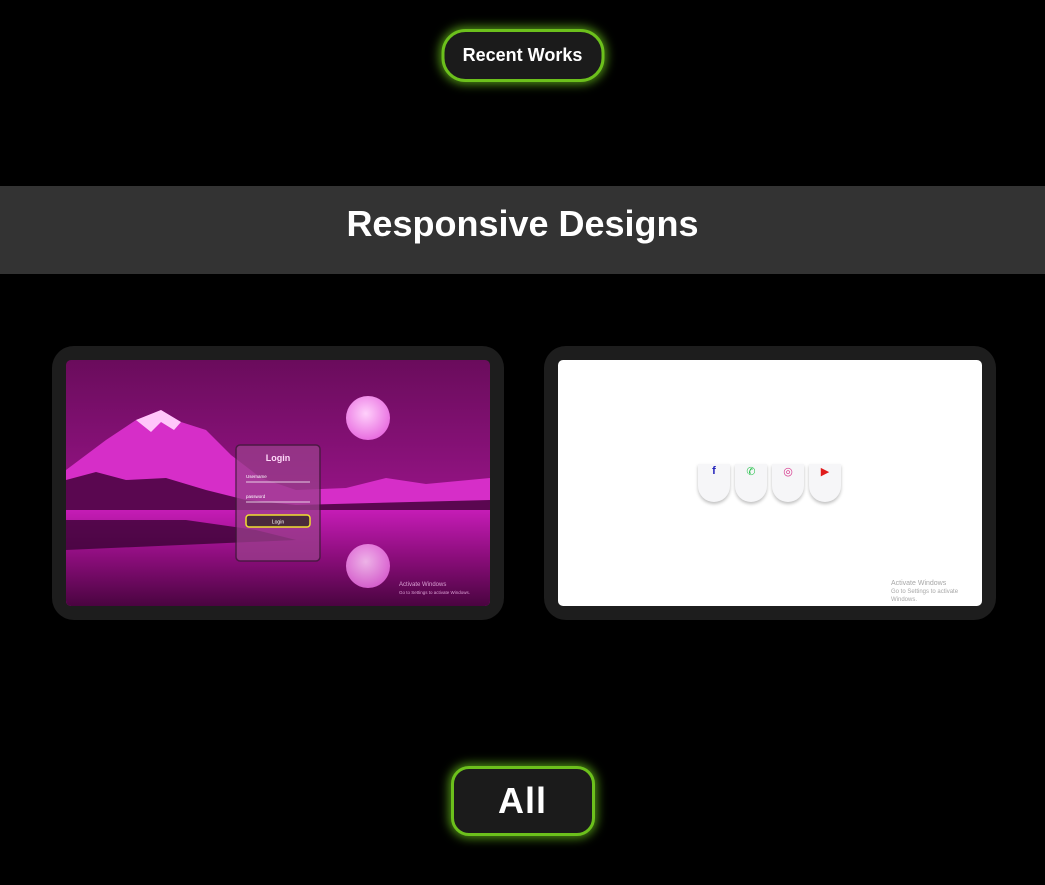  Describe the element at coordinates (522, 55) in the screenshot. I see `recent-works-button: Recent Works` at that location.